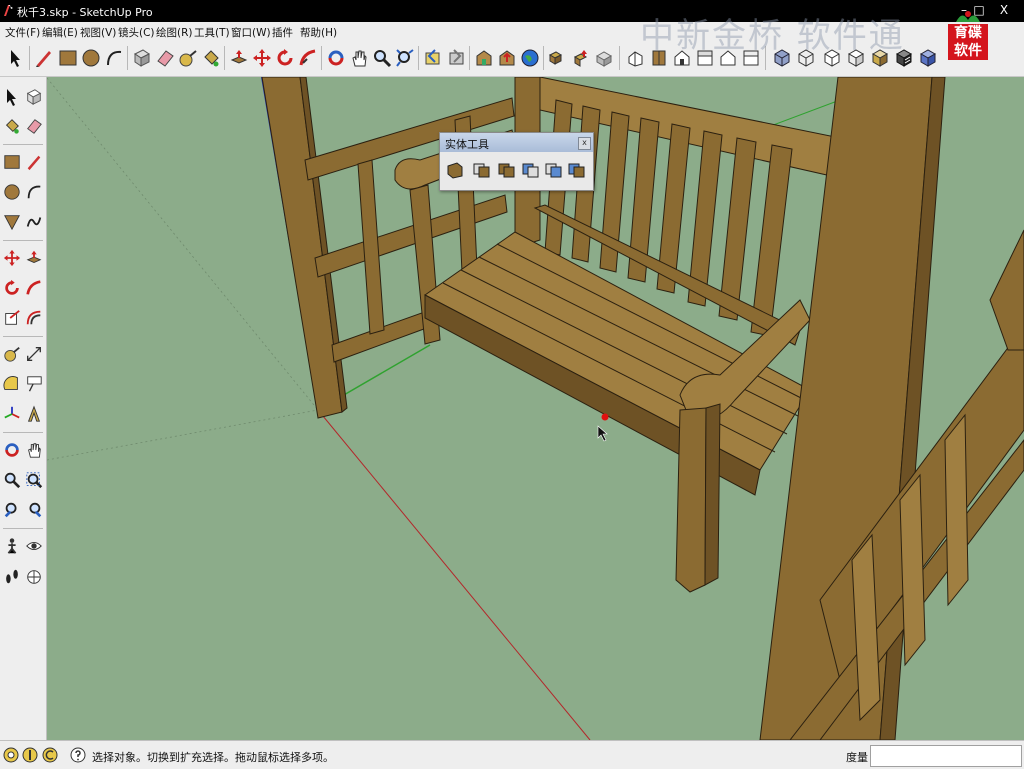 The image size is (1024, 769). What do you see at coordinates (382, 58) in the screenshot?
I see `zoom-tool-button` at bounding box center [382, 58].